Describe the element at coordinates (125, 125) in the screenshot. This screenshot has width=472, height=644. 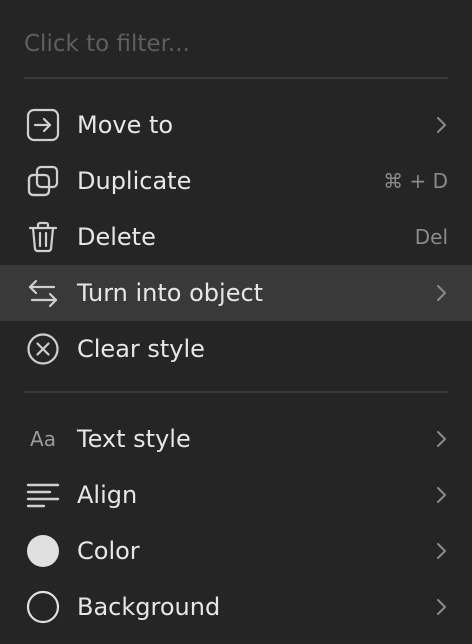
I see `menu-item-label: Move to` at that location.